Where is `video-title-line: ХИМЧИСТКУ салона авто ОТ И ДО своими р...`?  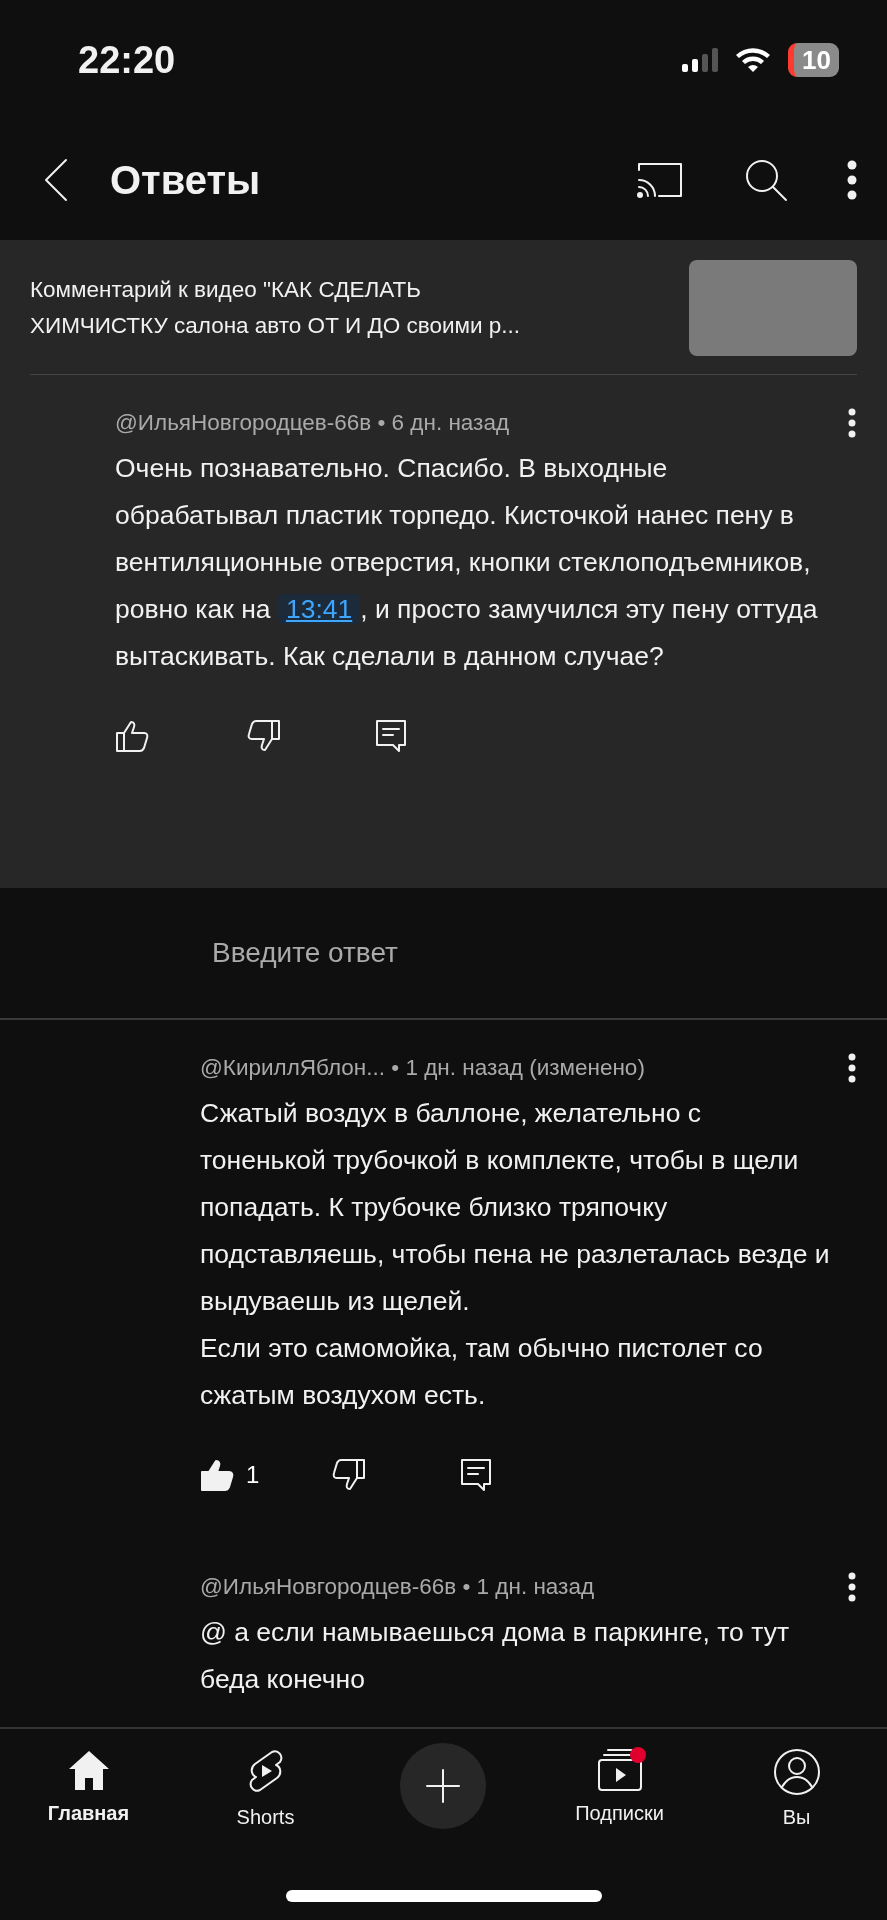
video-title-line: ХИМЧИСТКУ салона авто ОТ И ДО своими р... is located at coordinates (275, 326).